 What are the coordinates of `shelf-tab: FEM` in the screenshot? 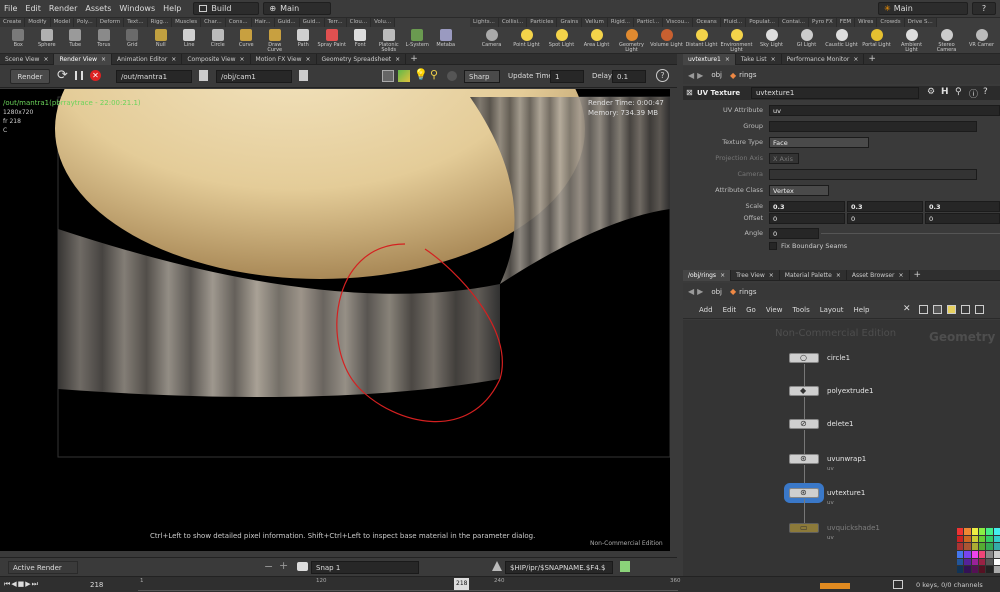 It's located at (846, 22).